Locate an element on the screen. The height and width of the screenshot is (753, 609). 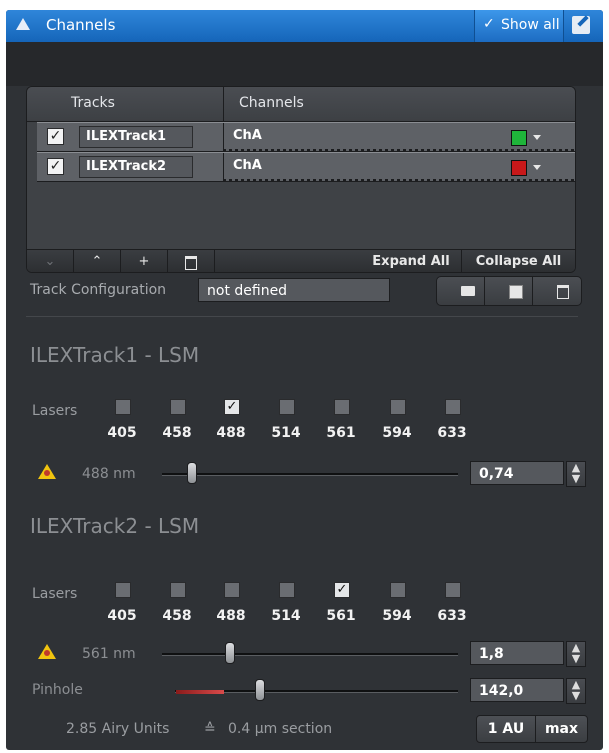
track-2-channel: ChA is located at coordinates (247, 165).